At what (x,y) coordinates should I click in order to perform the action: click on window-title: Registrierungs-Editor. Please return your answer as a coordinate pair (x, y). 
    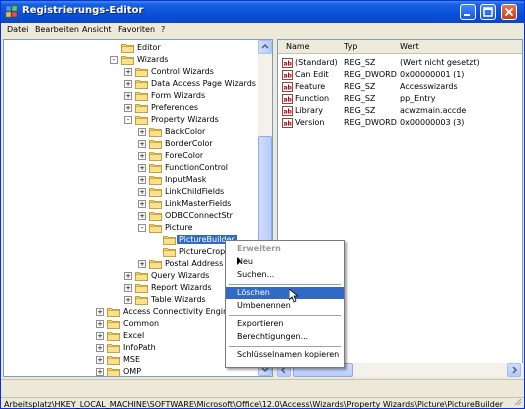
    Looking at the image, I should click on (83, 10).